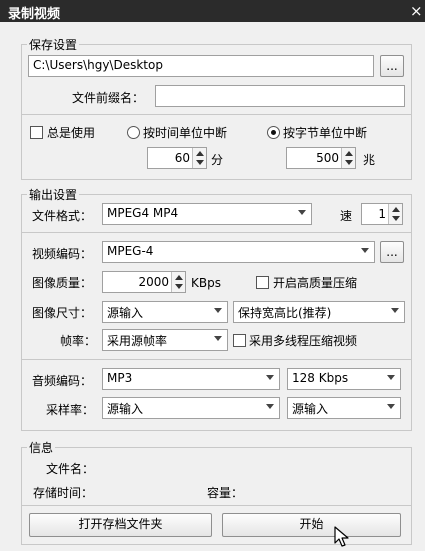  What do you see at coordinates (348, 158) in the screenshot?
I see `bytes-stepper-buttons` at bounding box center [348, 158].